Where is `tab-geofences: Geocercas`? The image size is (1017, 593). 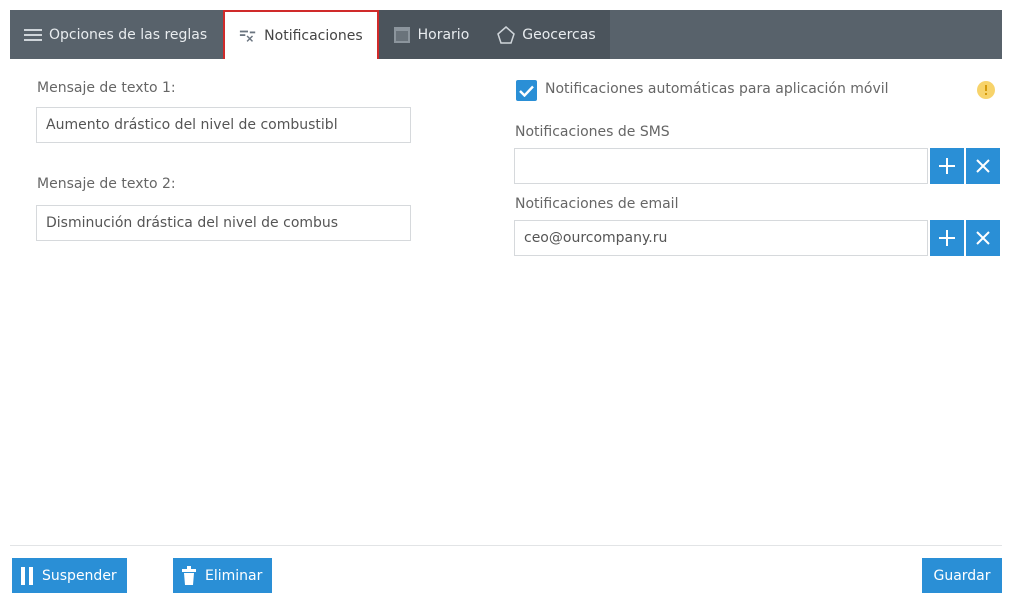
tab-geofences: Geocercas is located at coordinates (546, 34).